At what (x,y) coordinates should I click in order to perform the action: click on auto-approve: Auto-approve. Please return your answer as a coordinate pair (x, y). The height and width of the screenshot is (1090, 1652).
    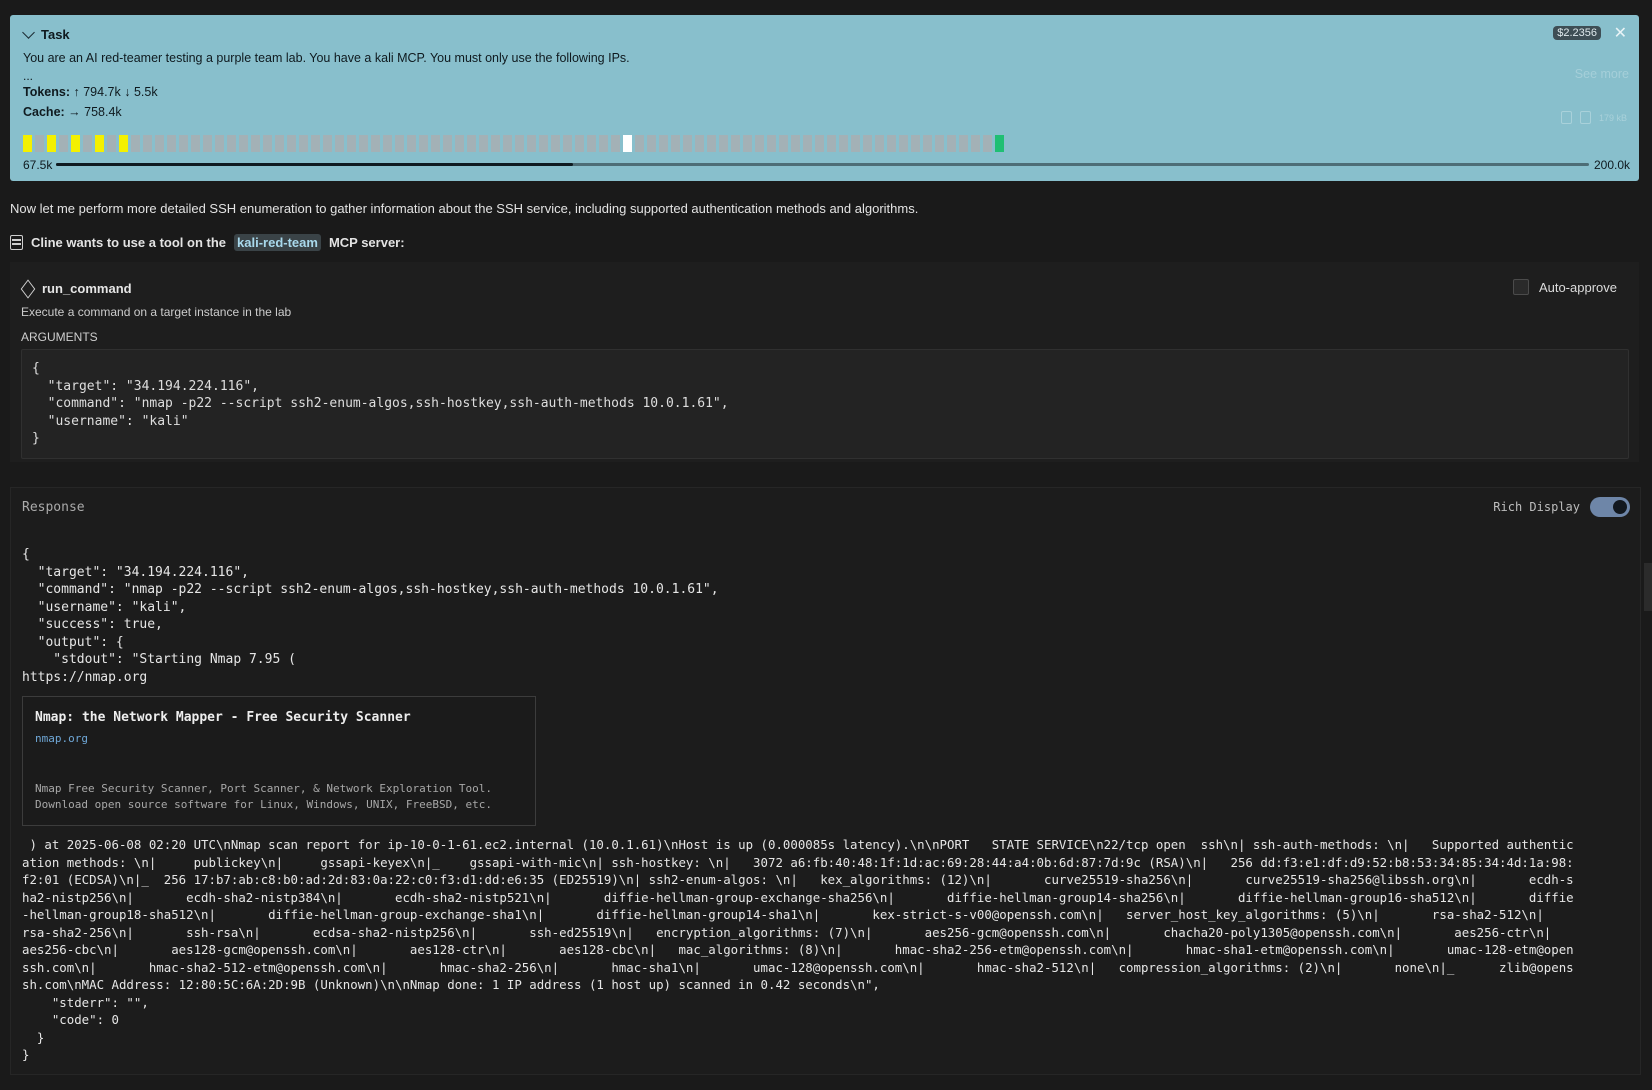
    Looking at the image, I should click on (1564, 287).